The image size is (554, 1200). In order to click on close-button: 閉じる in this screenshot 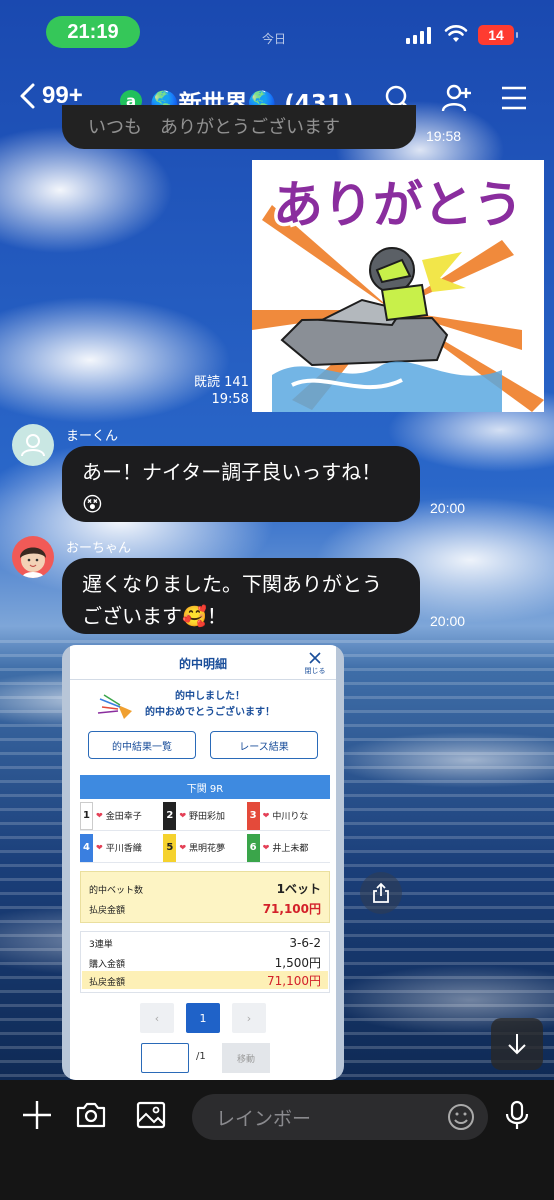, I will do `click(315, 663)`.